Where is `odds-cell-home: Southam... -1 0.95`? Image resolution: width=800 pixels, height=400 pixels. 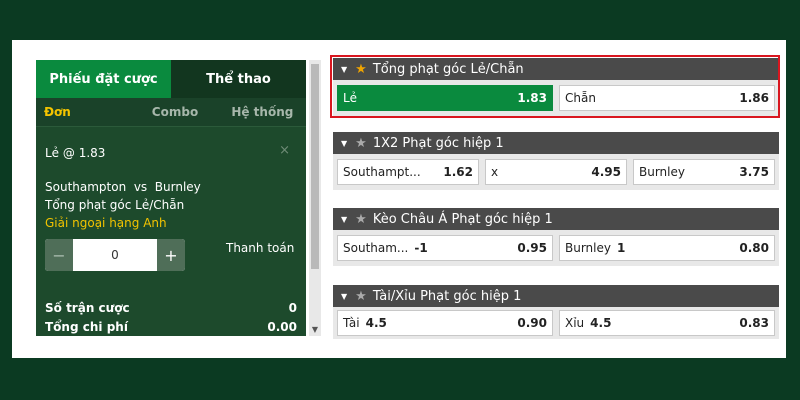 odds-cell-home: Southam... -1 0.95 is located at coordinates (445, 248).